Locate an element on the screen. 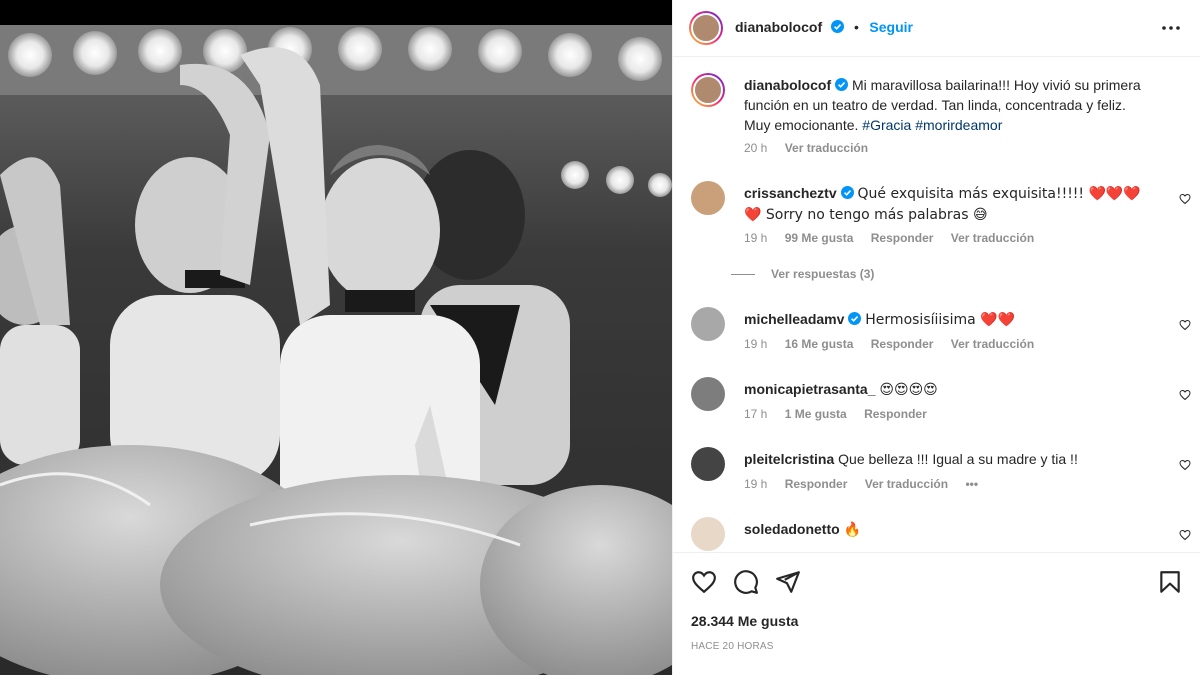 The height and width of the screenshot is (675, 1200). replies-divider is located at coordinates (743, 275).